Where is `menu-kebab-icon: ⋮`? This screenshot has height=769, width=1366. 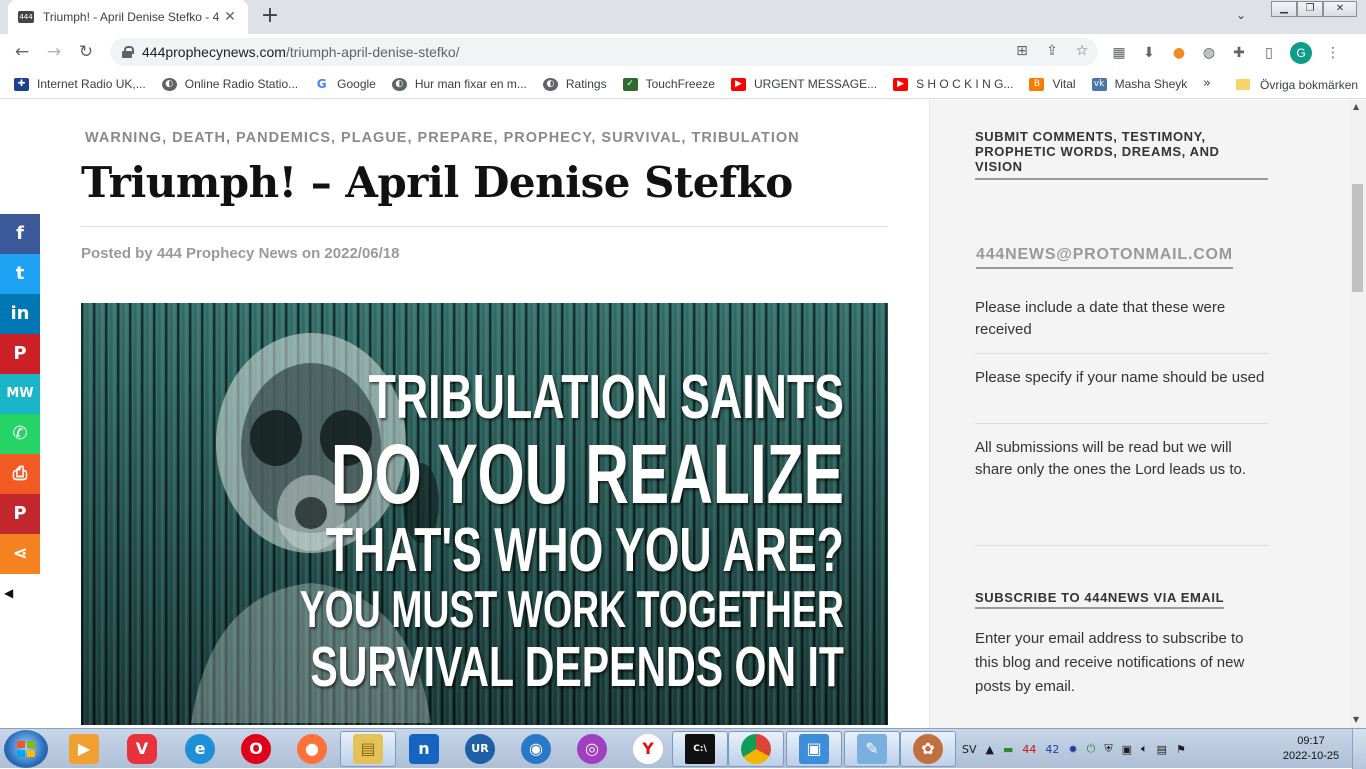
menu-kebab-icon: ⋮ is located at coordinates (1333, 53).